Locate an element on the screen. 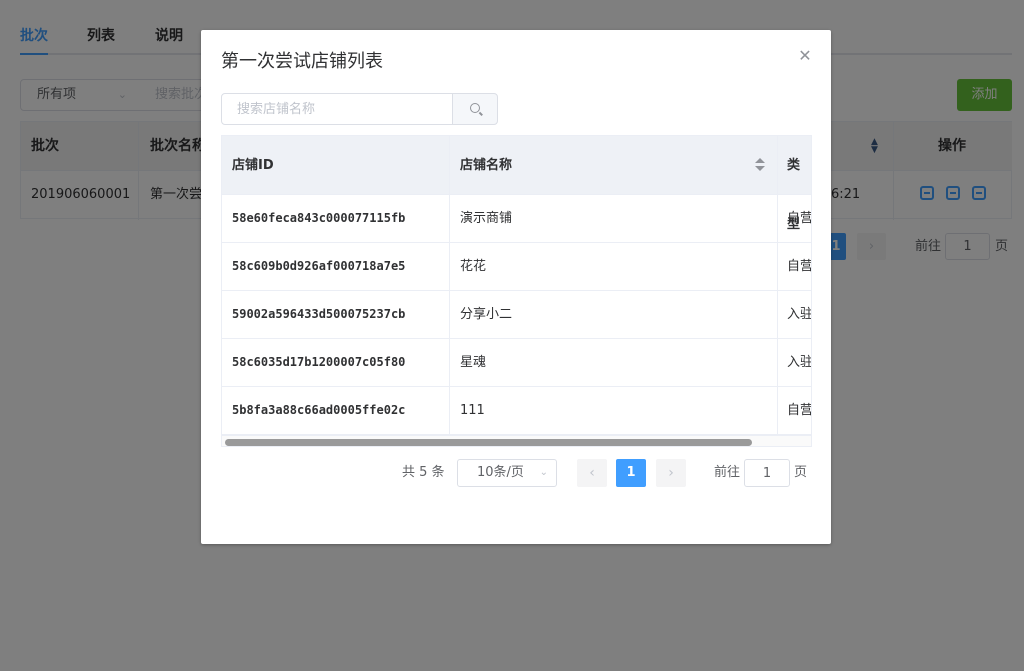 This screenshot has height=671, width=1024. col-header-shop-id: 店铺ID is located at coordinates (253, 165).